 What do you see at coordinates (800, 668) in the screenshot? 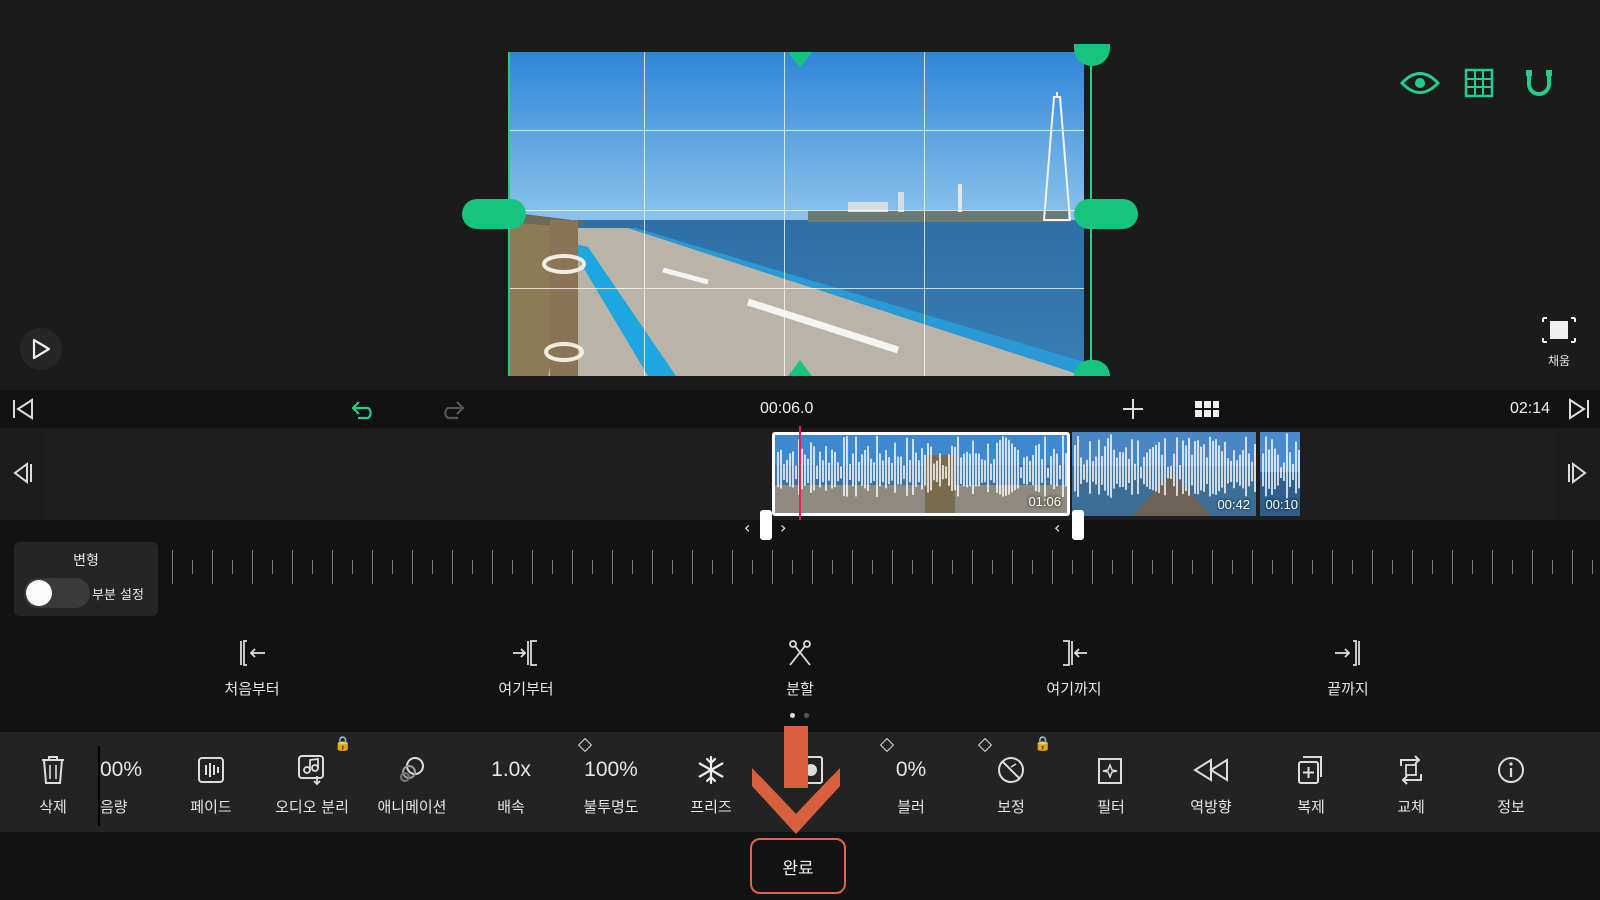
I see `split-button: 분할` at bounding box center [800, 668].